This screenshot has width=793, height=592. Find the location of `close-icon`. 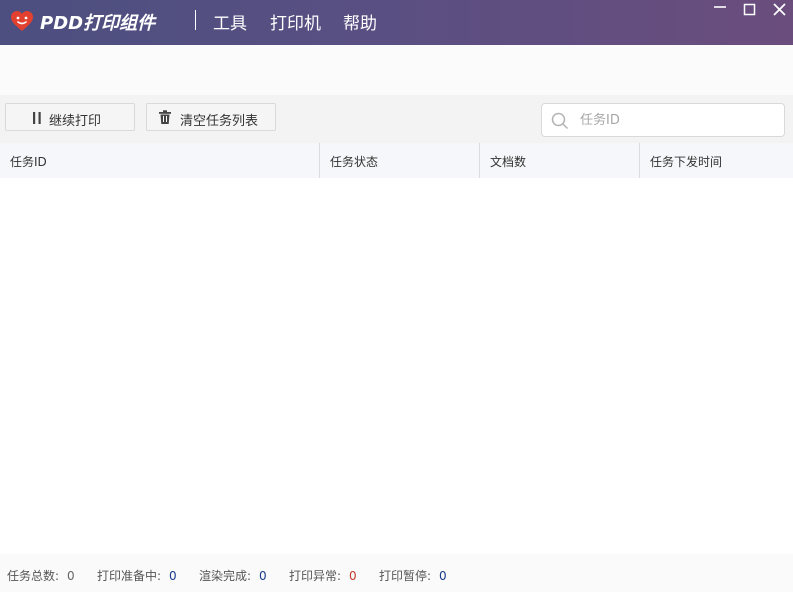

close-icon is located at coordinates (779, 11).